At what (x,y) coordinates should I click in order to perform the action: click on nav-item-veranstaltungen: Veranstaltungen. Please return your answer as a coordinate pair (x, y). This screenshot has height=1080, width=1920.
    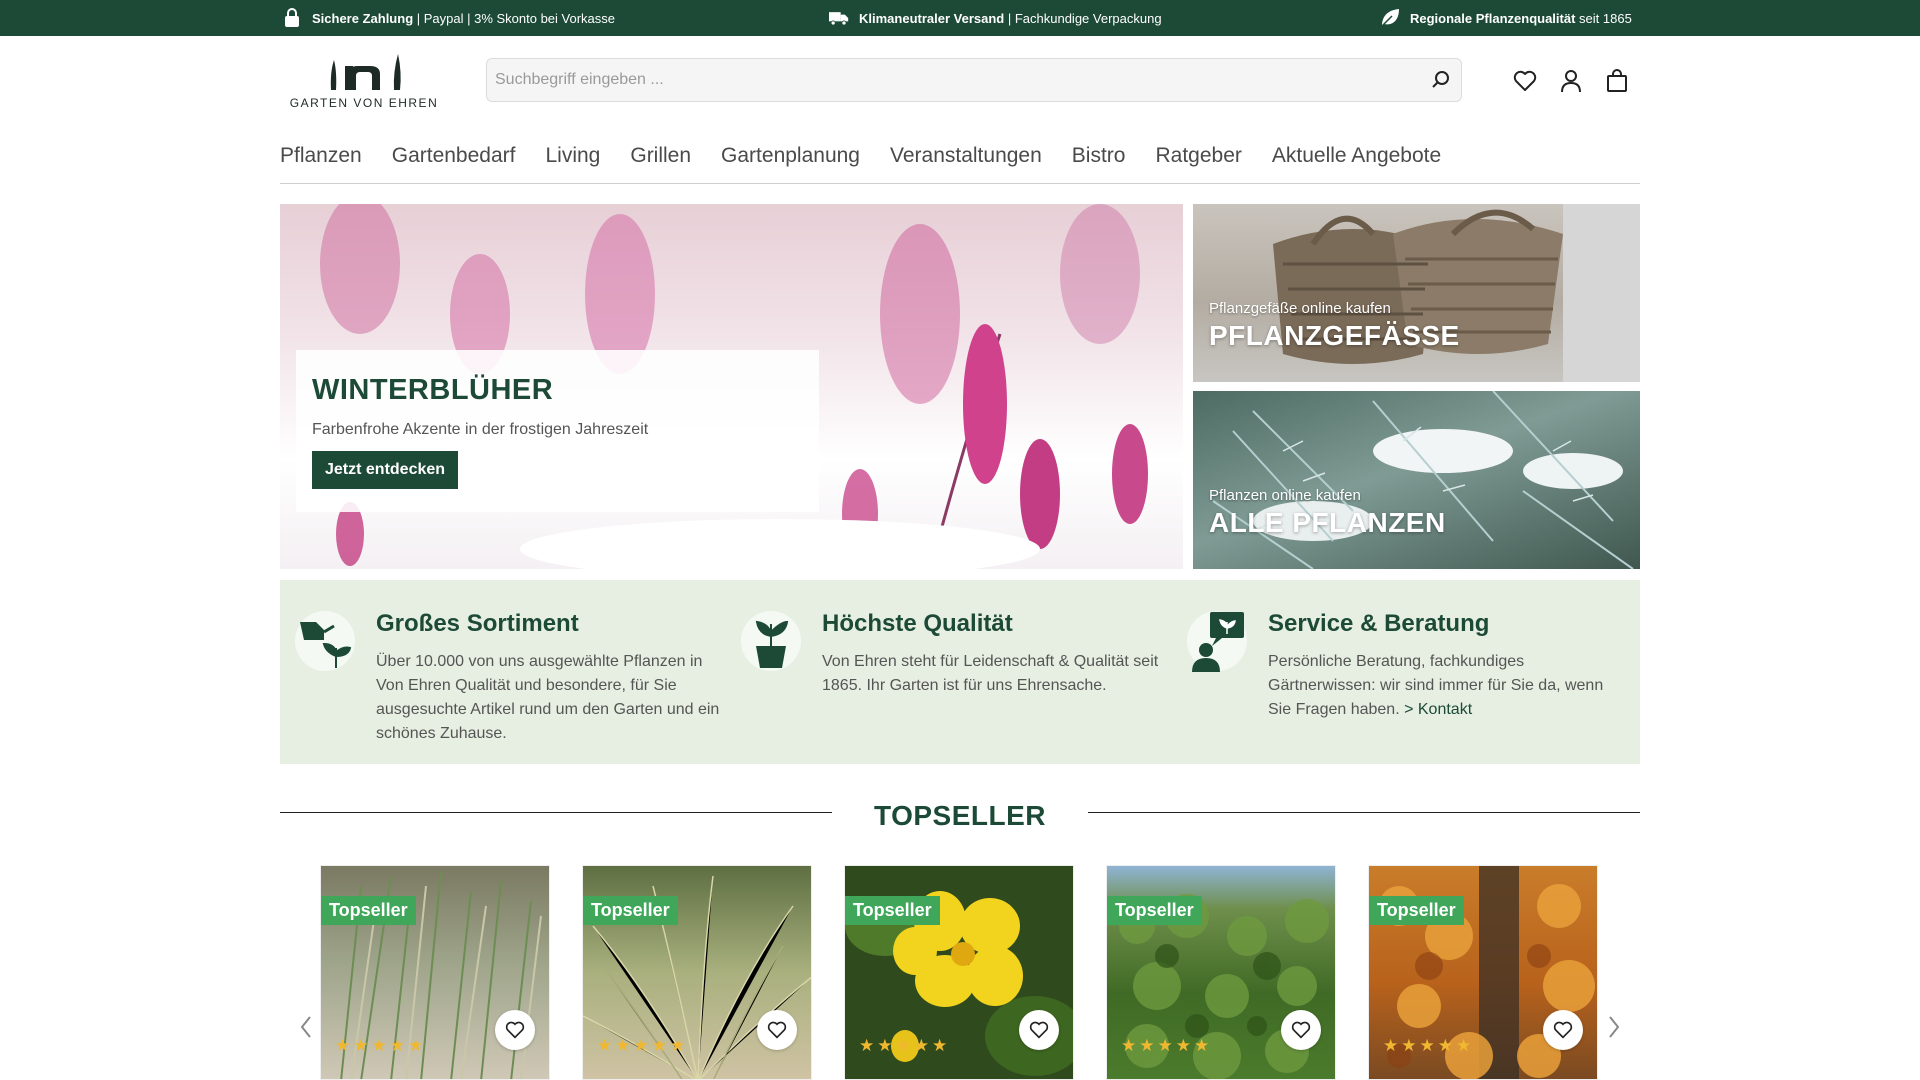
    Looking at the image, I should click on (966, 161).